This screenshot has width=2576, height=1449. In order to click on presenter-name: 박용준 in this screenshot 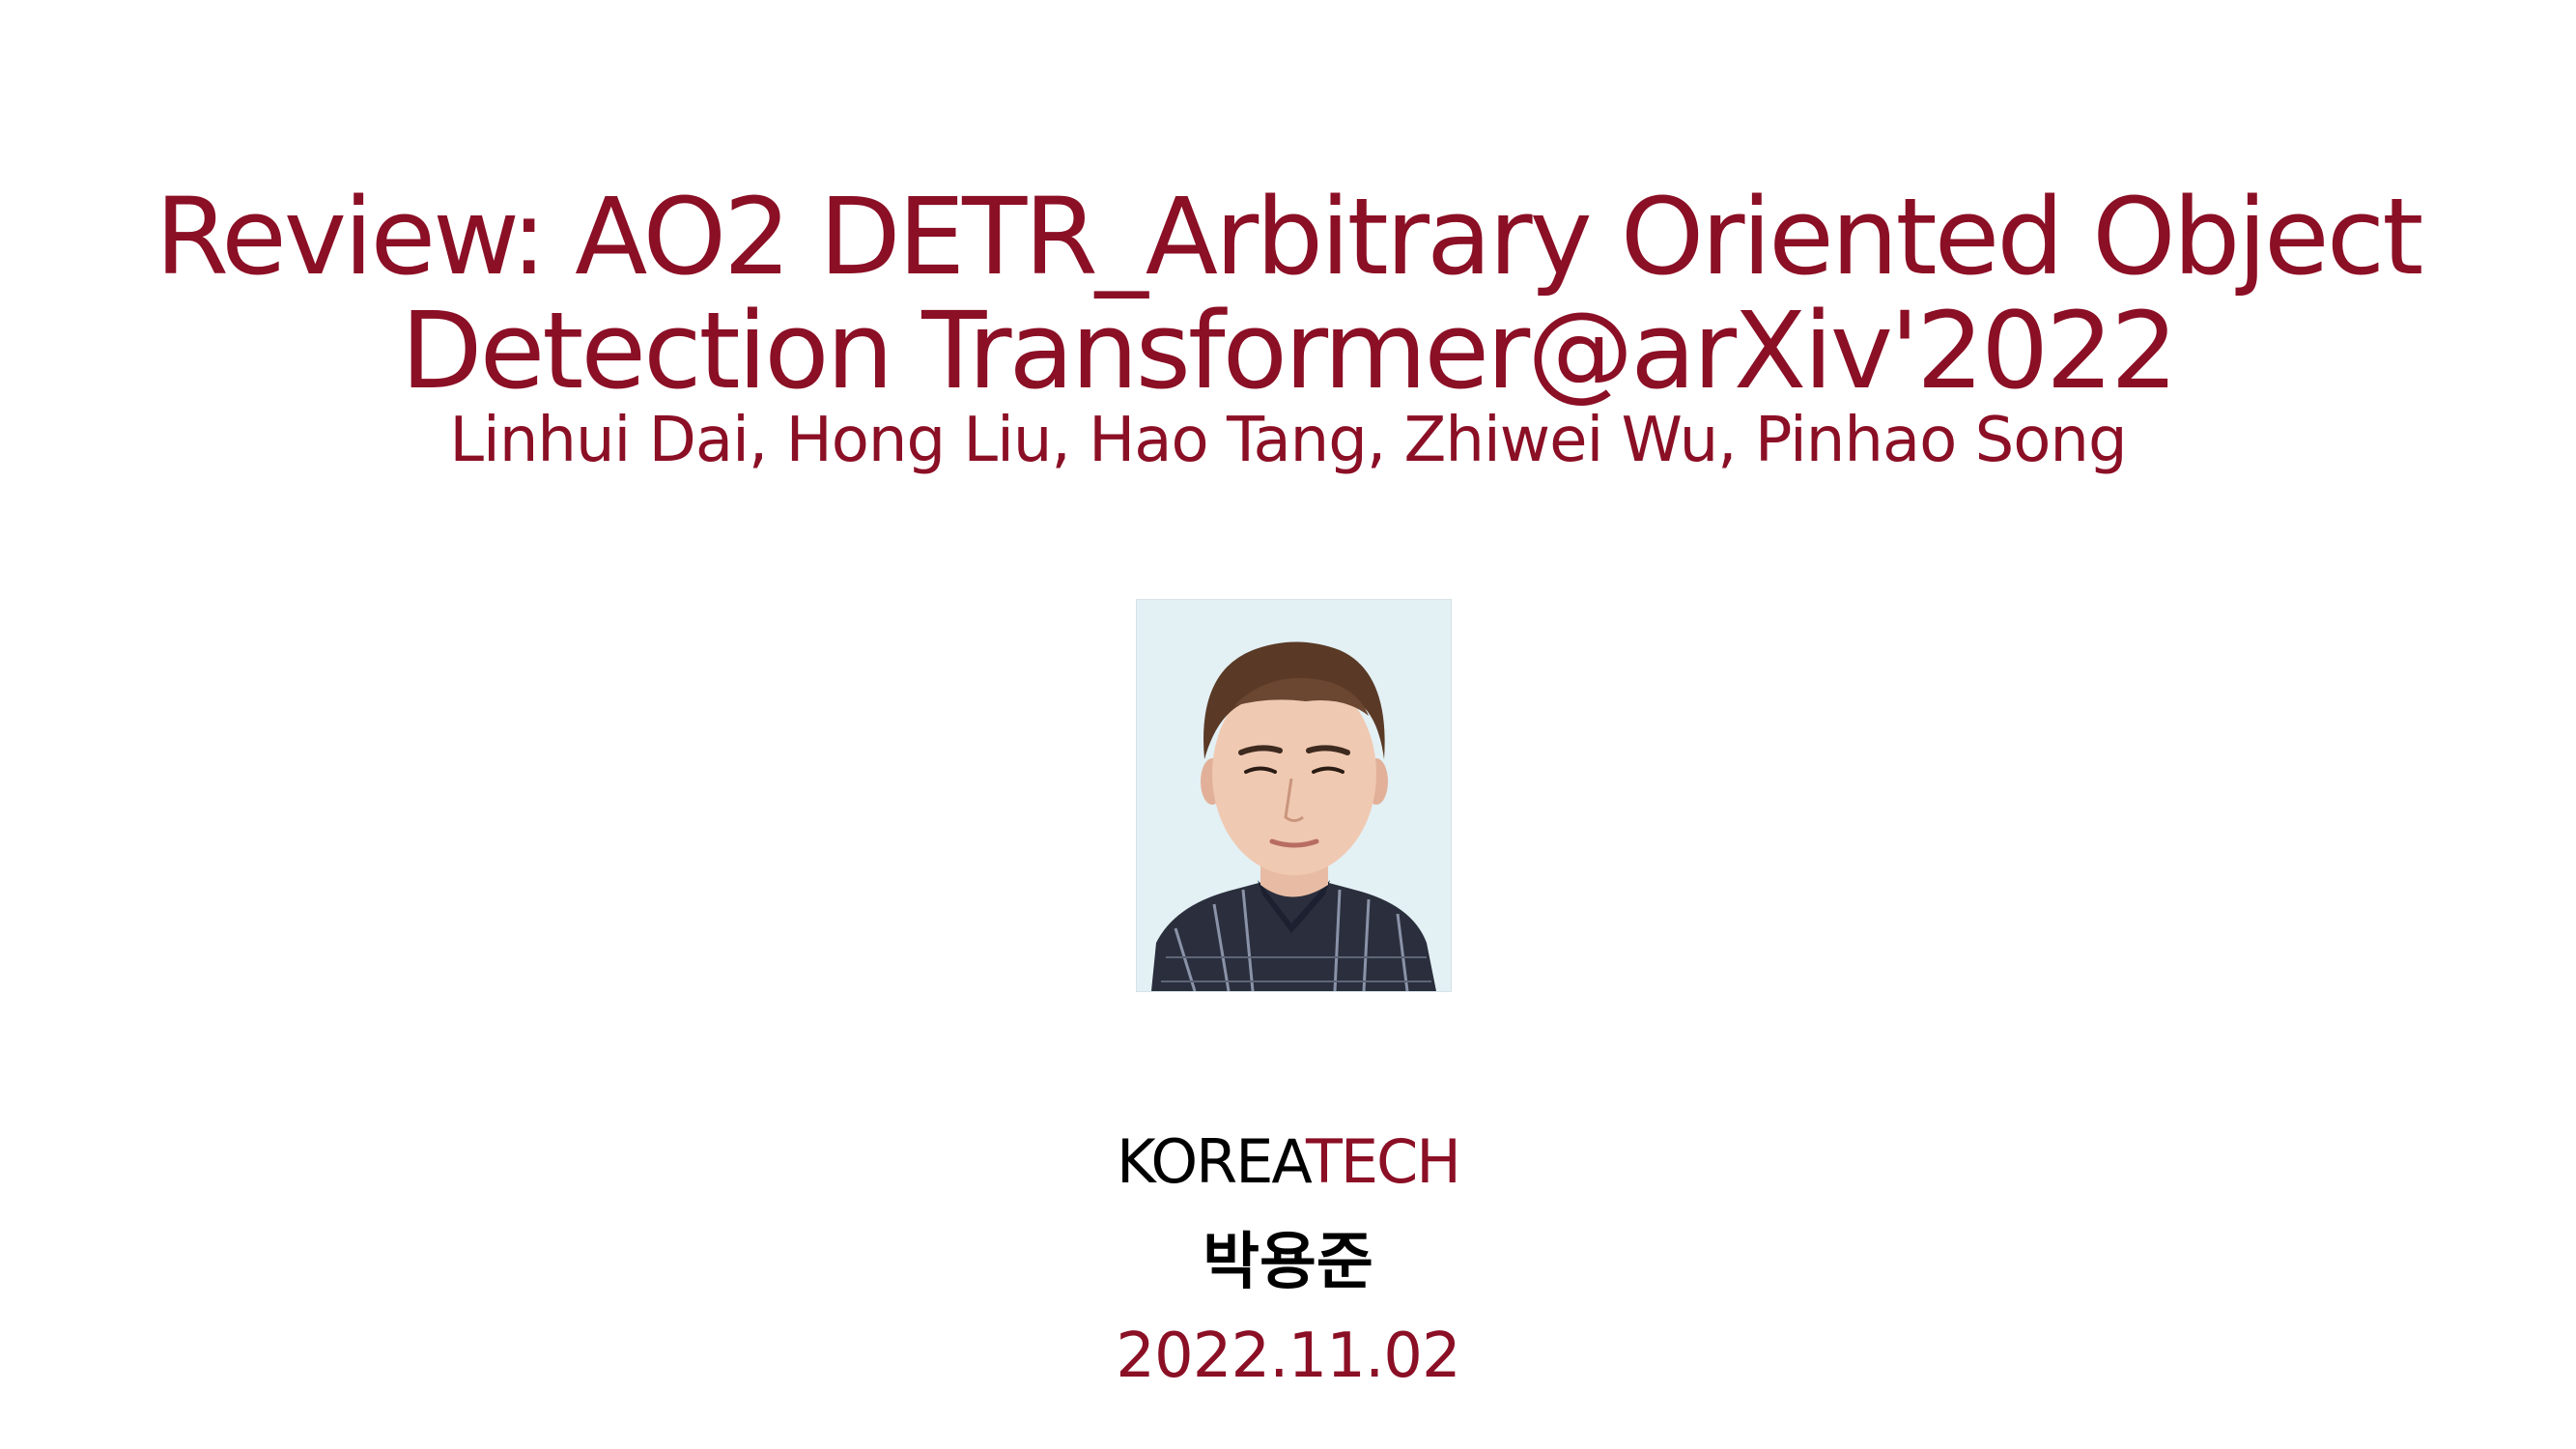, I will do `click(1288, 1262)`.